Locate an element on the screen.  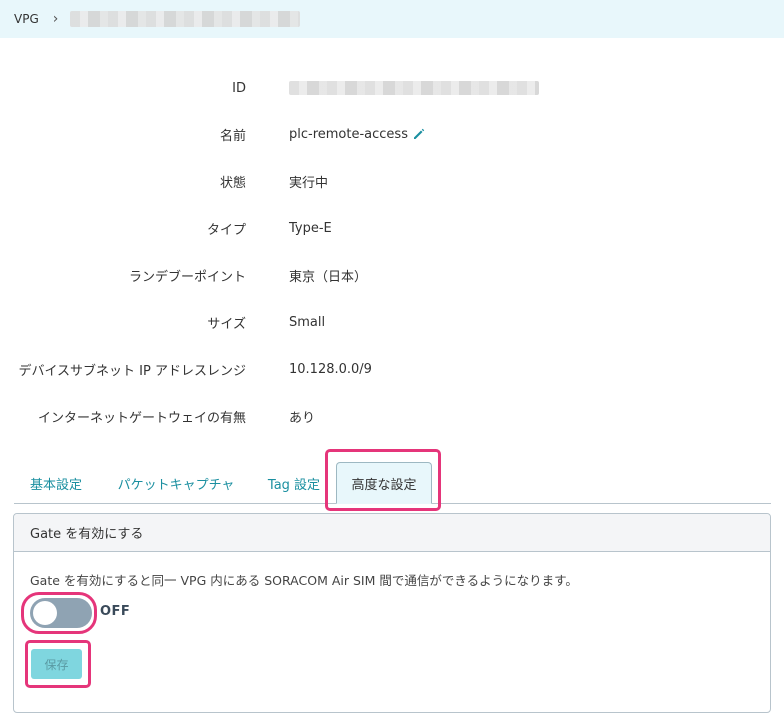
save-button: 保存 is located at coordinates (56, 664).